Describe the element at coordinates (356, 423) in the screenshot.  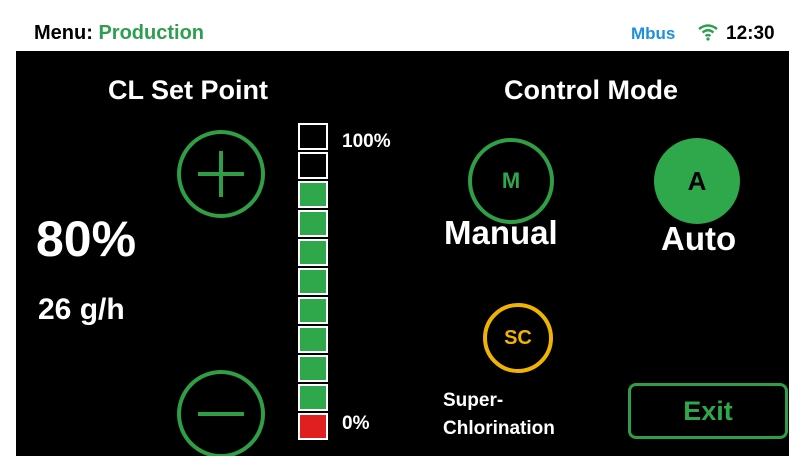
I see `level-min-label: 0%` at that location.